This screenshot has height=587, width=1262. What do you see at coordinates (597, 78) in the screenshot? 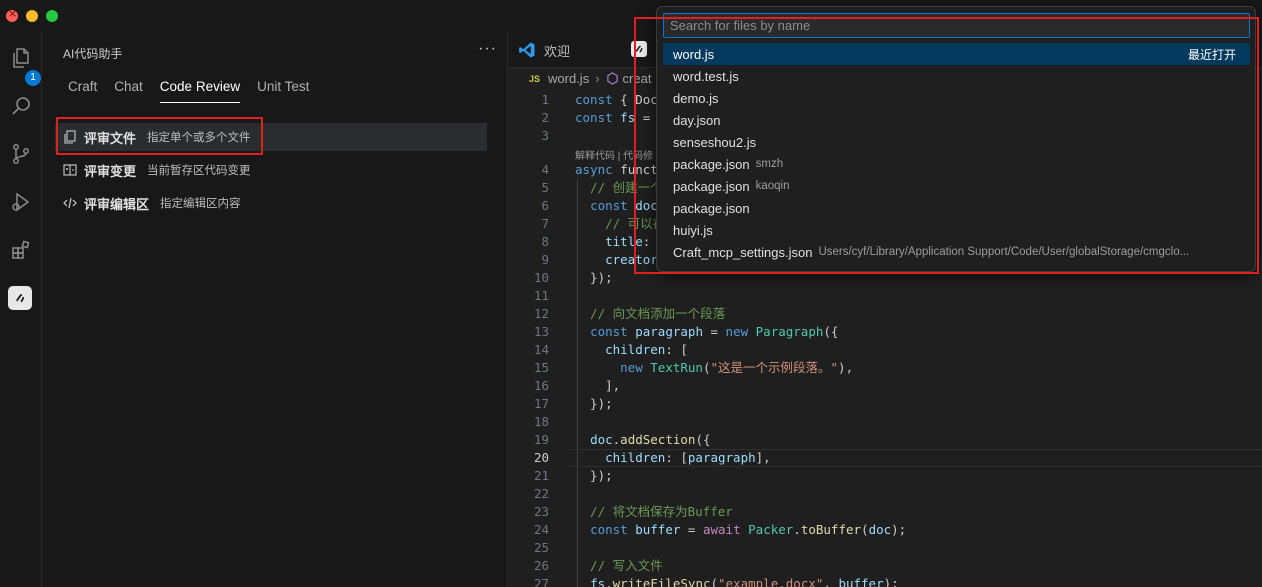
I see `chevron-right-icon: ›` at bounding box center [597, 78].